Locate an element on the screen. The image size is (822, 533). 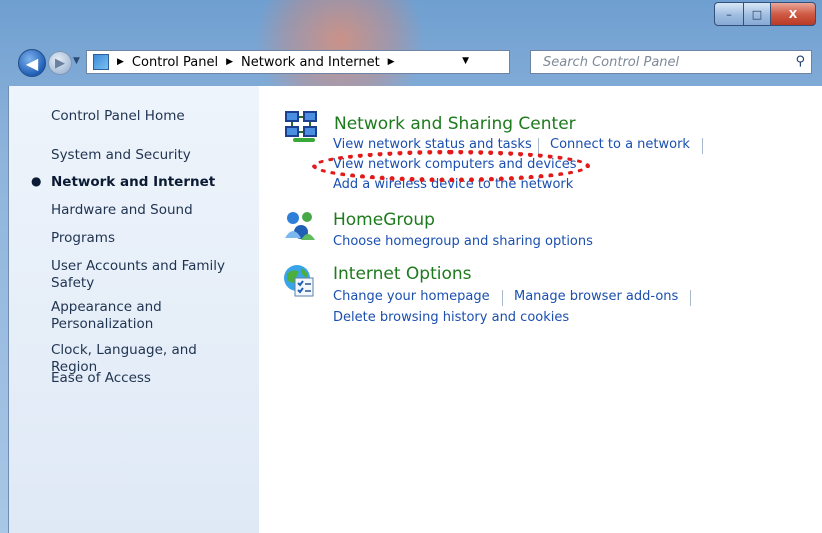
breadcrumb-control-panel: Control Panel is located at coordinates (175, 62).